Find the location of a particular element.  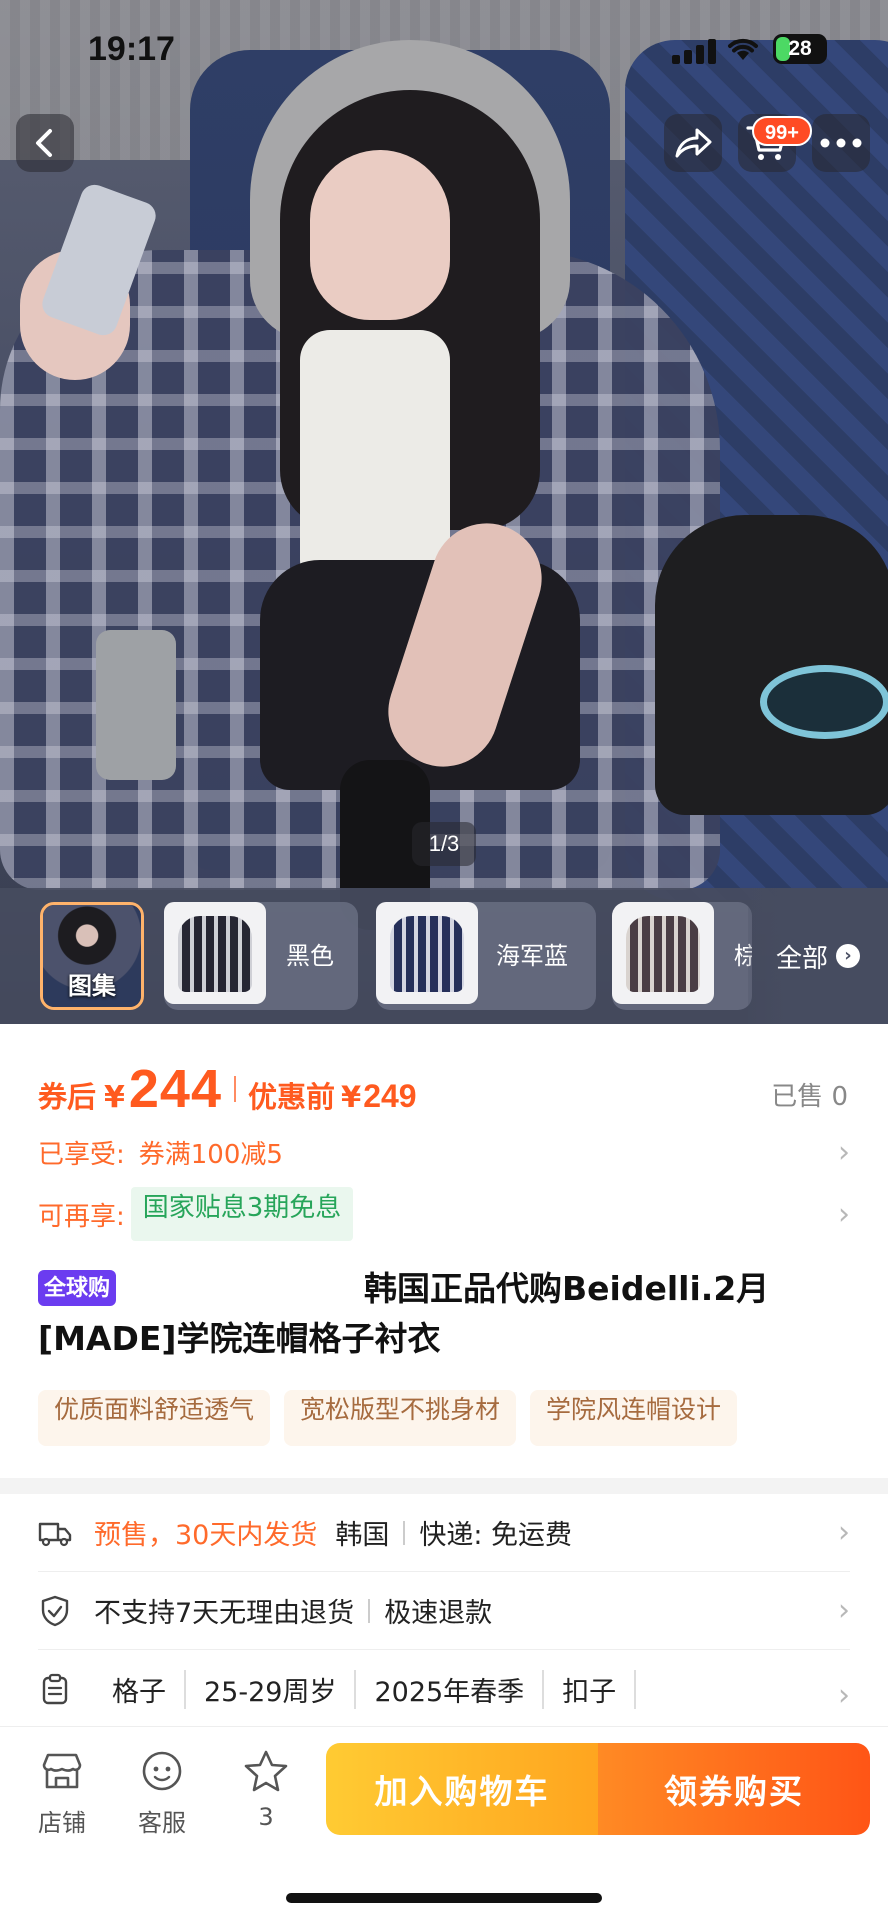

variant-label: 海军蓝 is located at coordinates (532, 956).